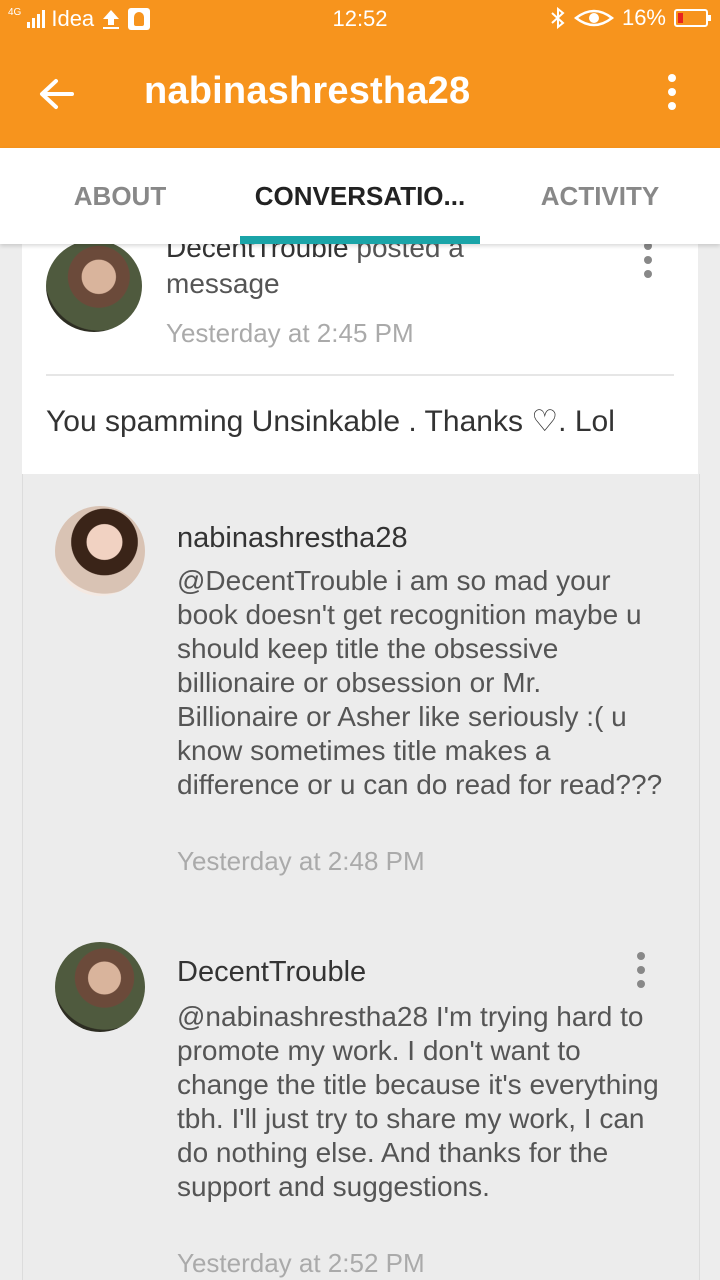 This screenshot has height=1280, width=720. I want to click on reply-more-icon, so click(641, 974).